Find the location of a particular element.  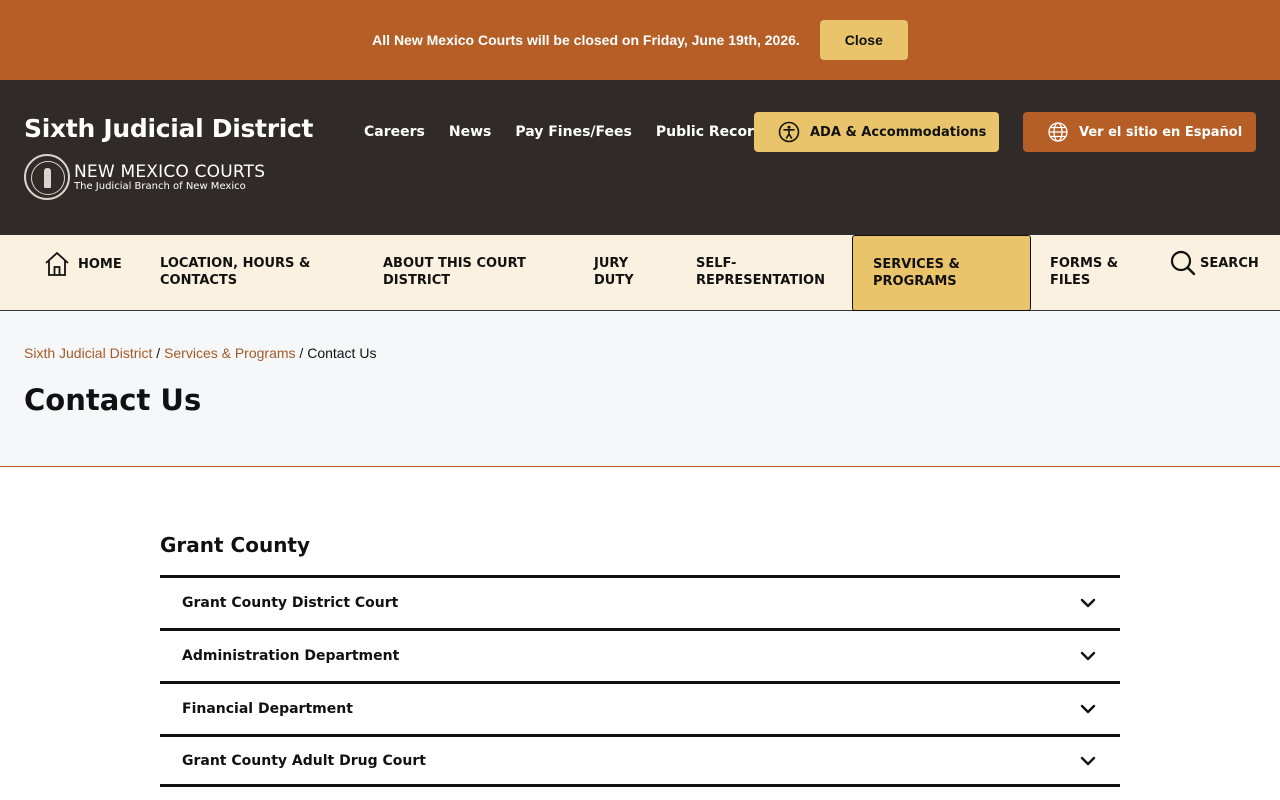

accordion-item-label: Grant County Adult Drug Court is located at coordinates (304, 760).